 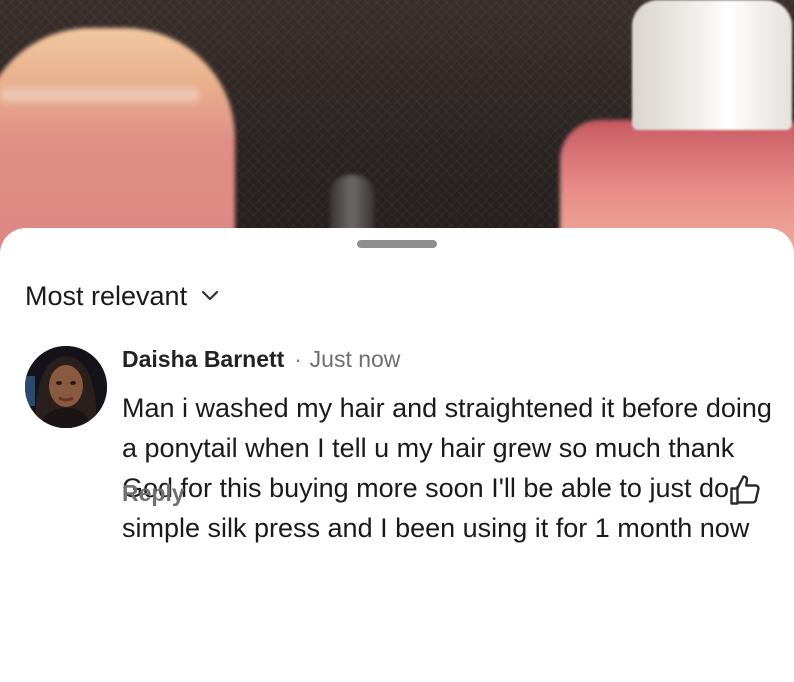 I want to click on comment-header: Daisha Barnett · Just now, so click(x=452, y=363).